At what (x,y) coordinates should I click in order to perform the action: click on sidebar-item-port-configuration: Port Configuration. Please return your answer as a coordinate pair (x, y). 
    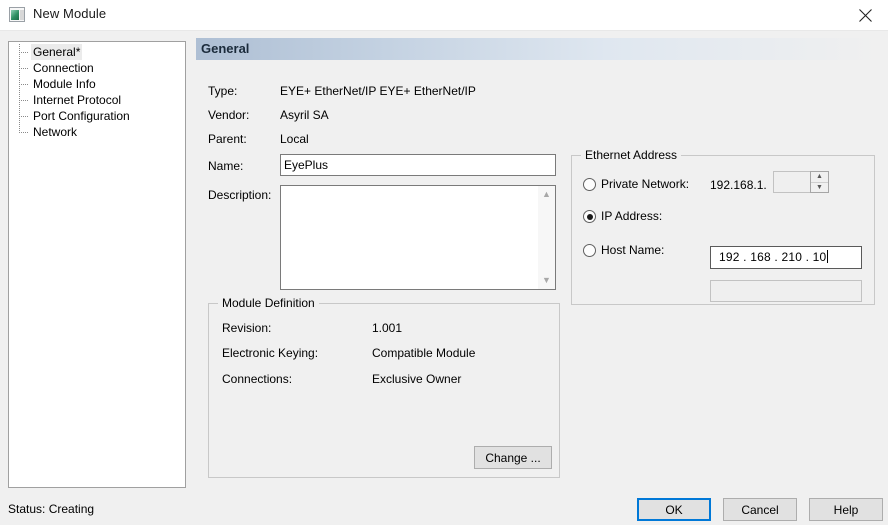
    Looking at the image, I should click on (97, 116).